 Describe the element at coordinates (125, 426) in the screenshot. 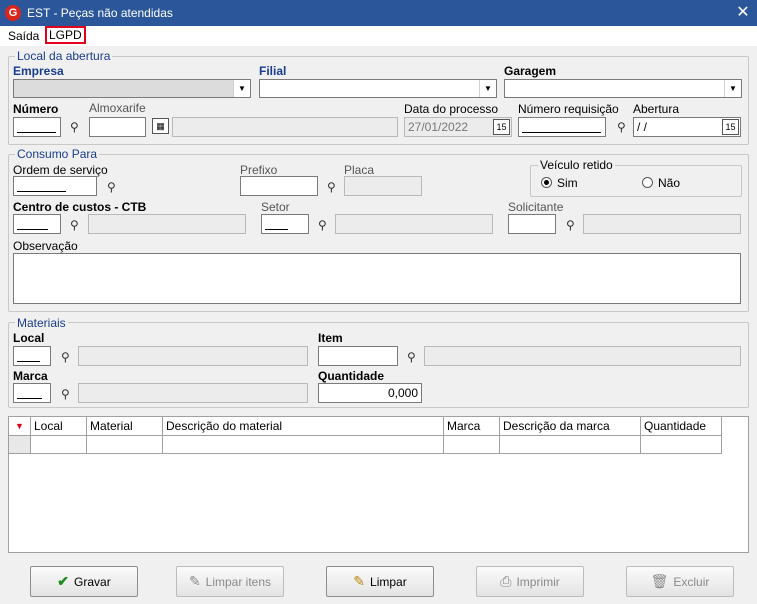

I see `column-header-material: Material` at that location.